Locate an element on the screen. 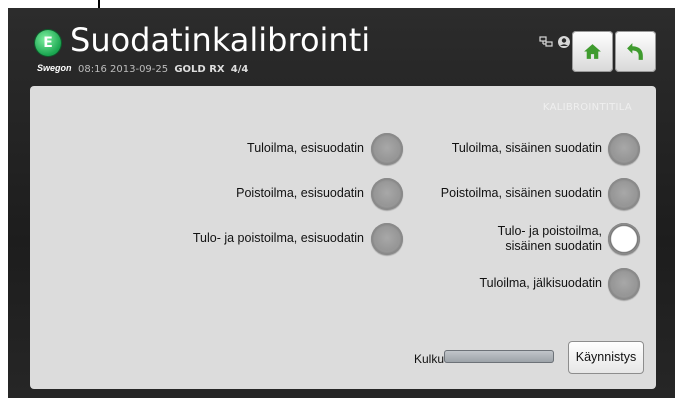 The height and width of the screenshot is (398, 675). back-button is located at coordinates (635, 51).